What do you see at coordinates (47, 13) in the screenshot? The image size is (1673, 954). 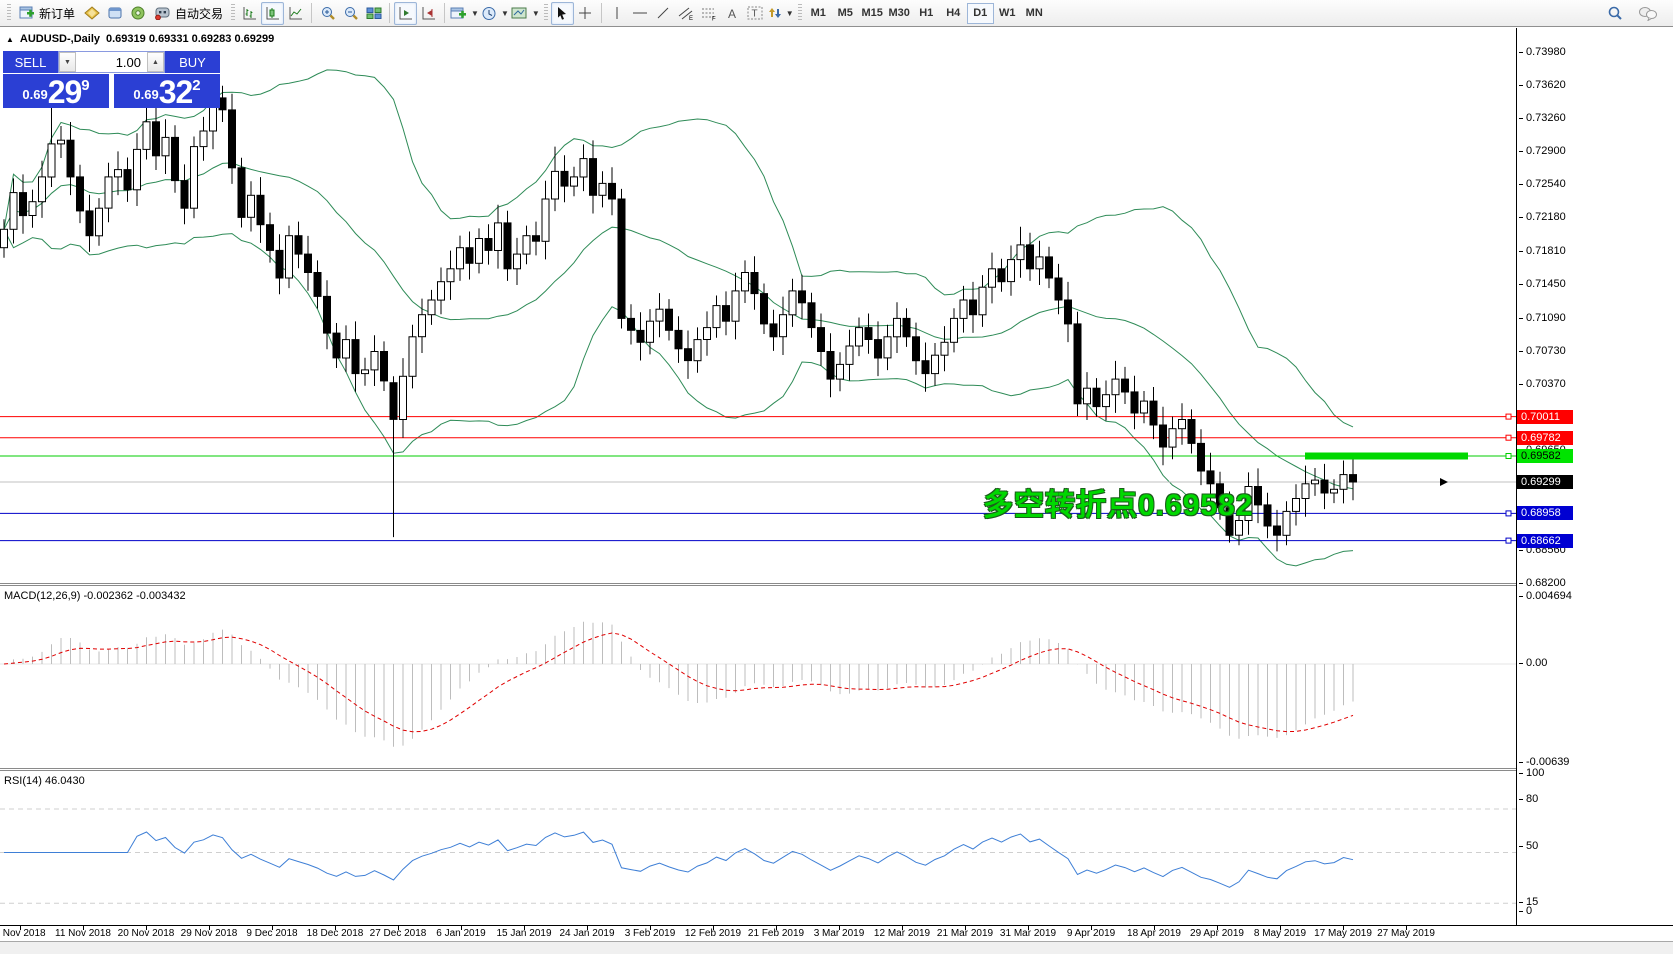 I see `new-order-button: 新订单` at bounding box center [47, 13].